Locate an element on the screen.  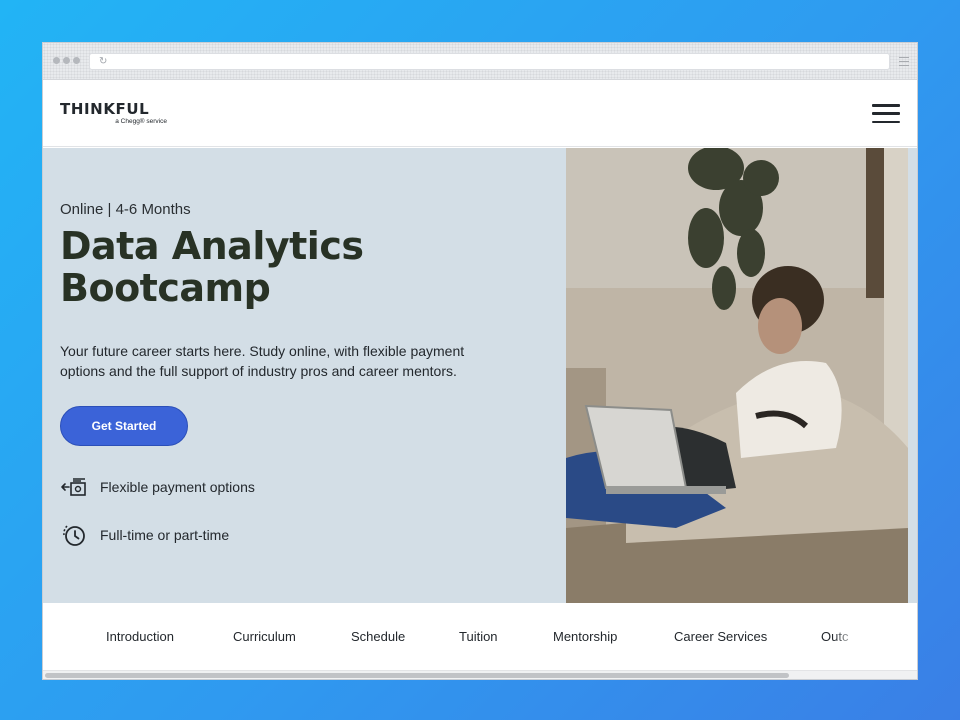
tab-schedule: Schedule is located at coordinates (378, 636).